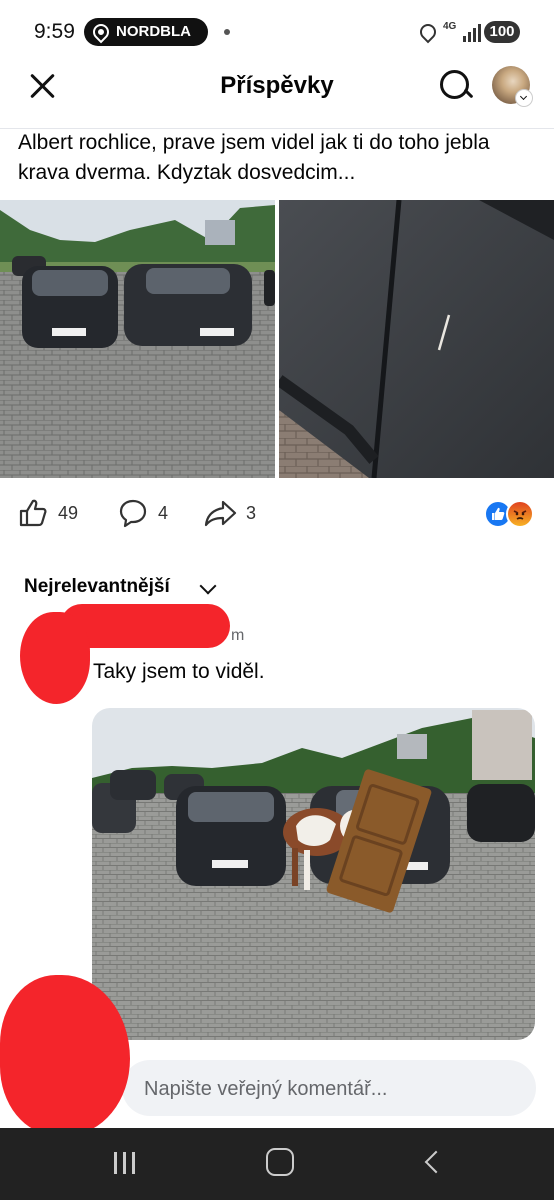 The width and height of the screenshot is (554, 1200). I want to click on comment-input-box, so click(329, 1089).